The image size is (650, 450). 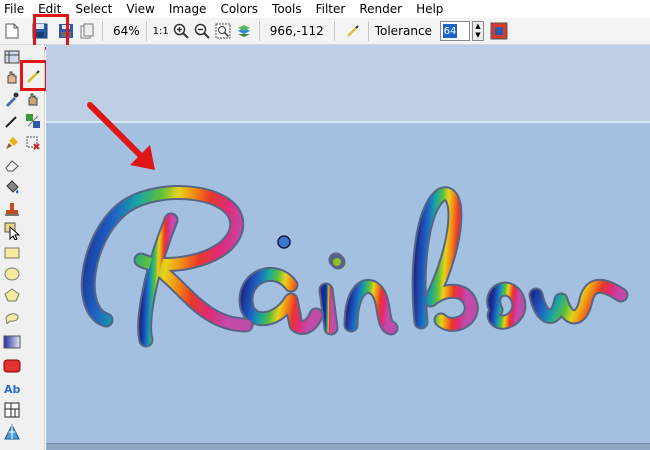 I want to click on magic-wand-icon, so click(x=353, y=31).